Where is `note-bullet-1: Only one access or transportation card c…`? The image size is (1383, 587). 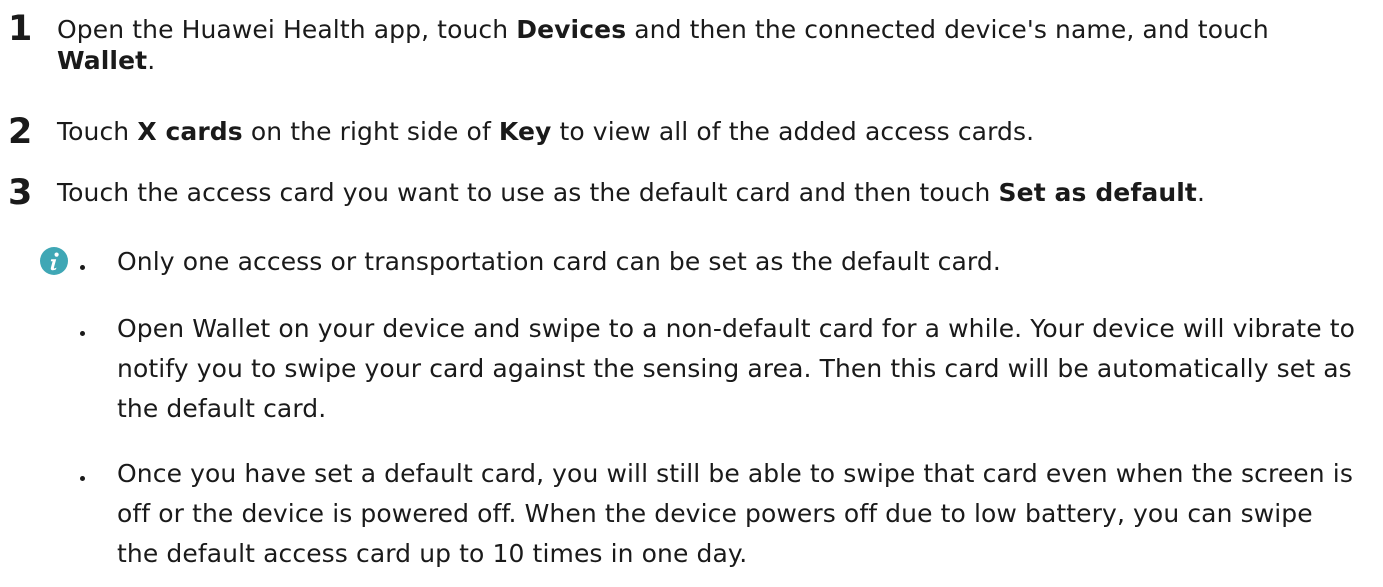 note-bullet-1: Only one access or transportation card c… is located at coordinates (559, 261).